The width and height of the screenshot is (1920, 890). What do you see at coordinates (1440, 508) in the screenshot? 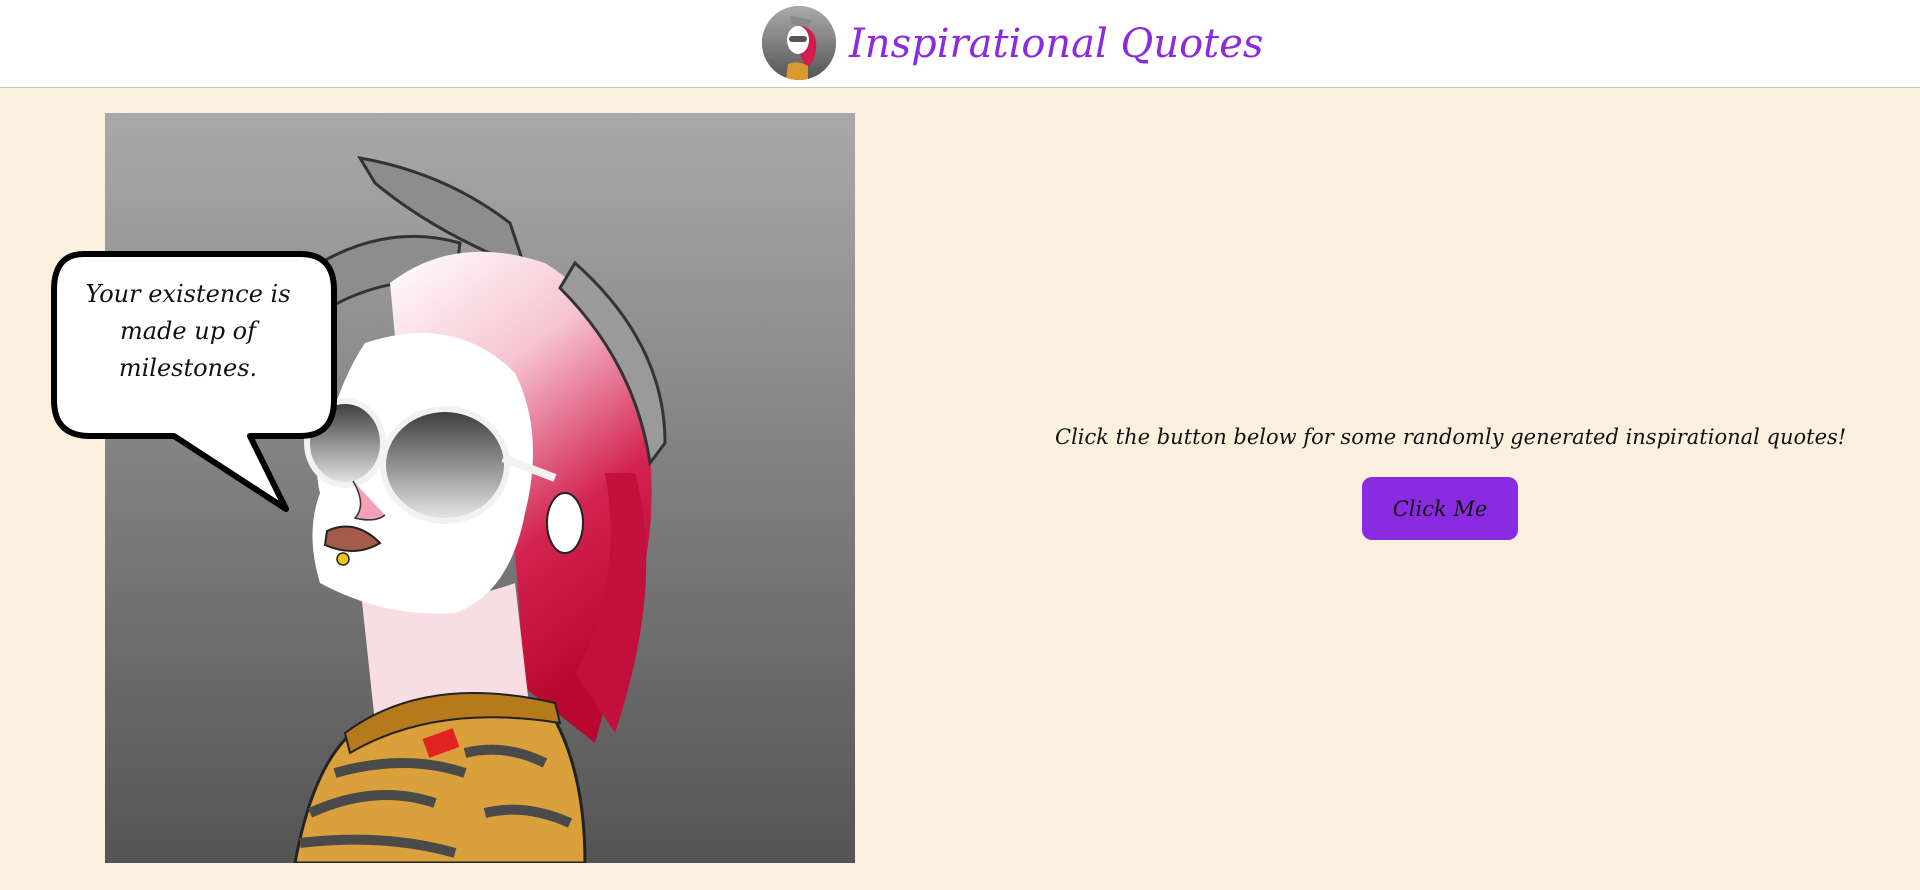
I see `click-me-button: Click Me` at bounding box center [1440, 508].